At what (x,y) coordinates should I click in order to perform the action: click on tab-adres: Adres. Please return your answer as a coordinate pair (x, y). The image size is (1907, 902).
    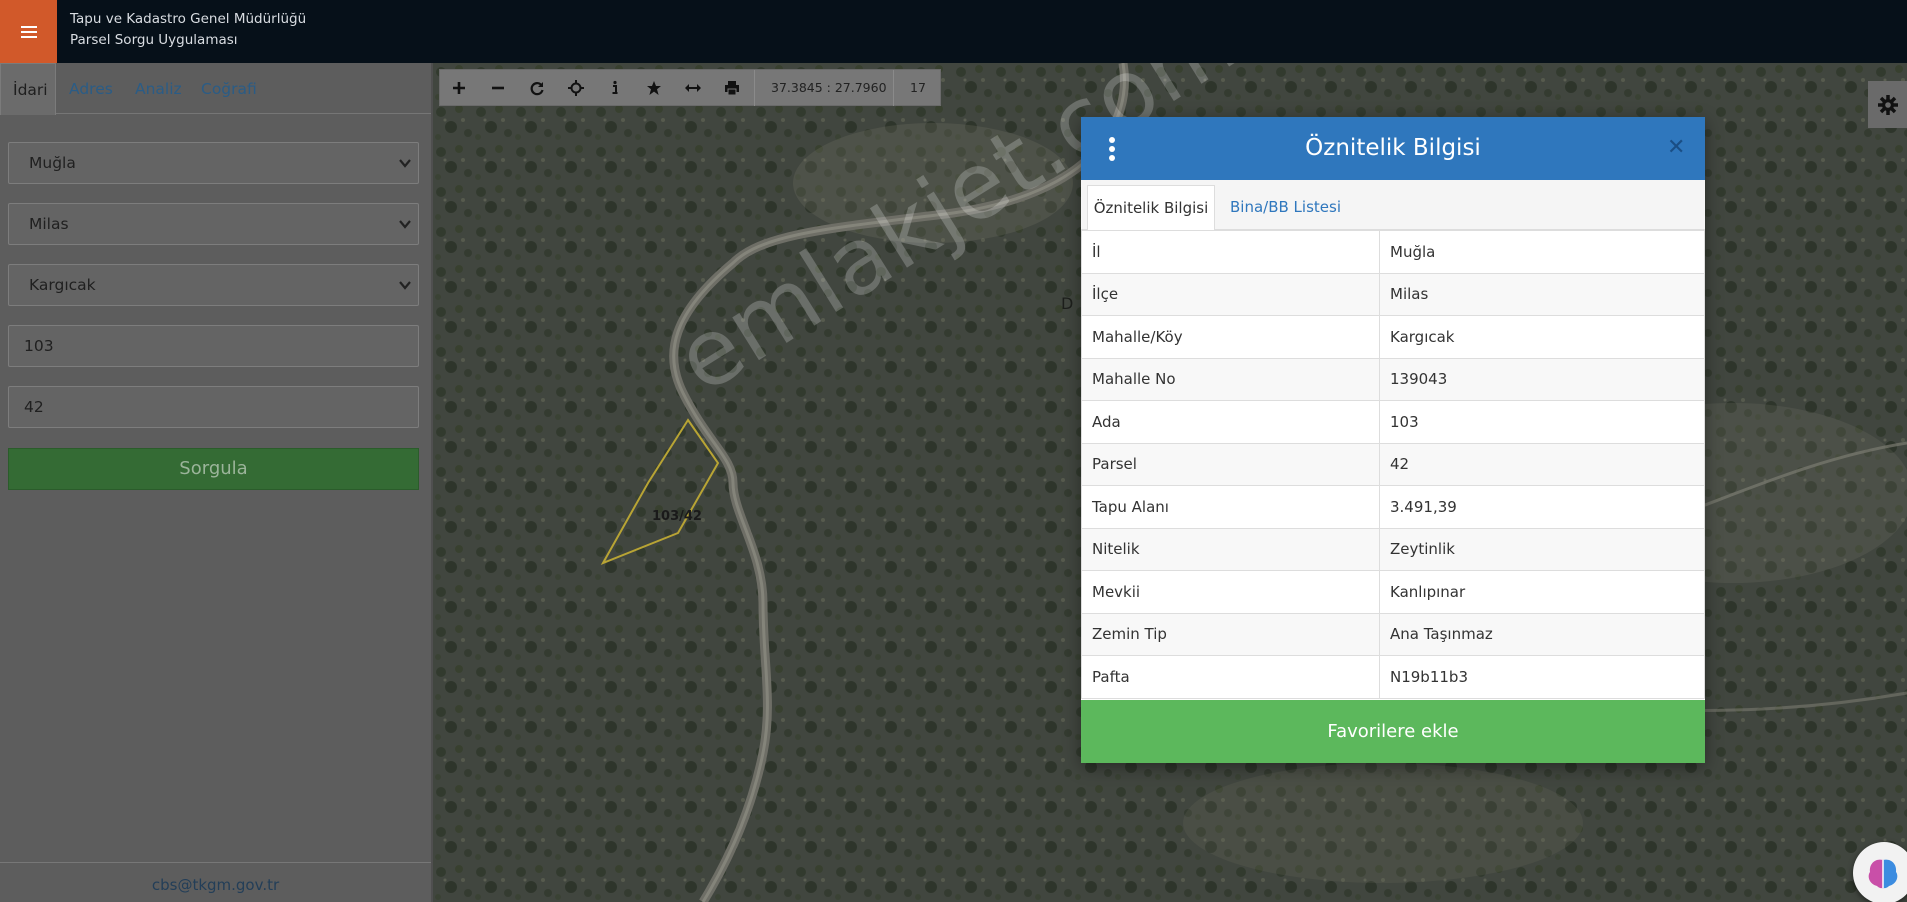
    Looking at the image, I should click on (91, 88).